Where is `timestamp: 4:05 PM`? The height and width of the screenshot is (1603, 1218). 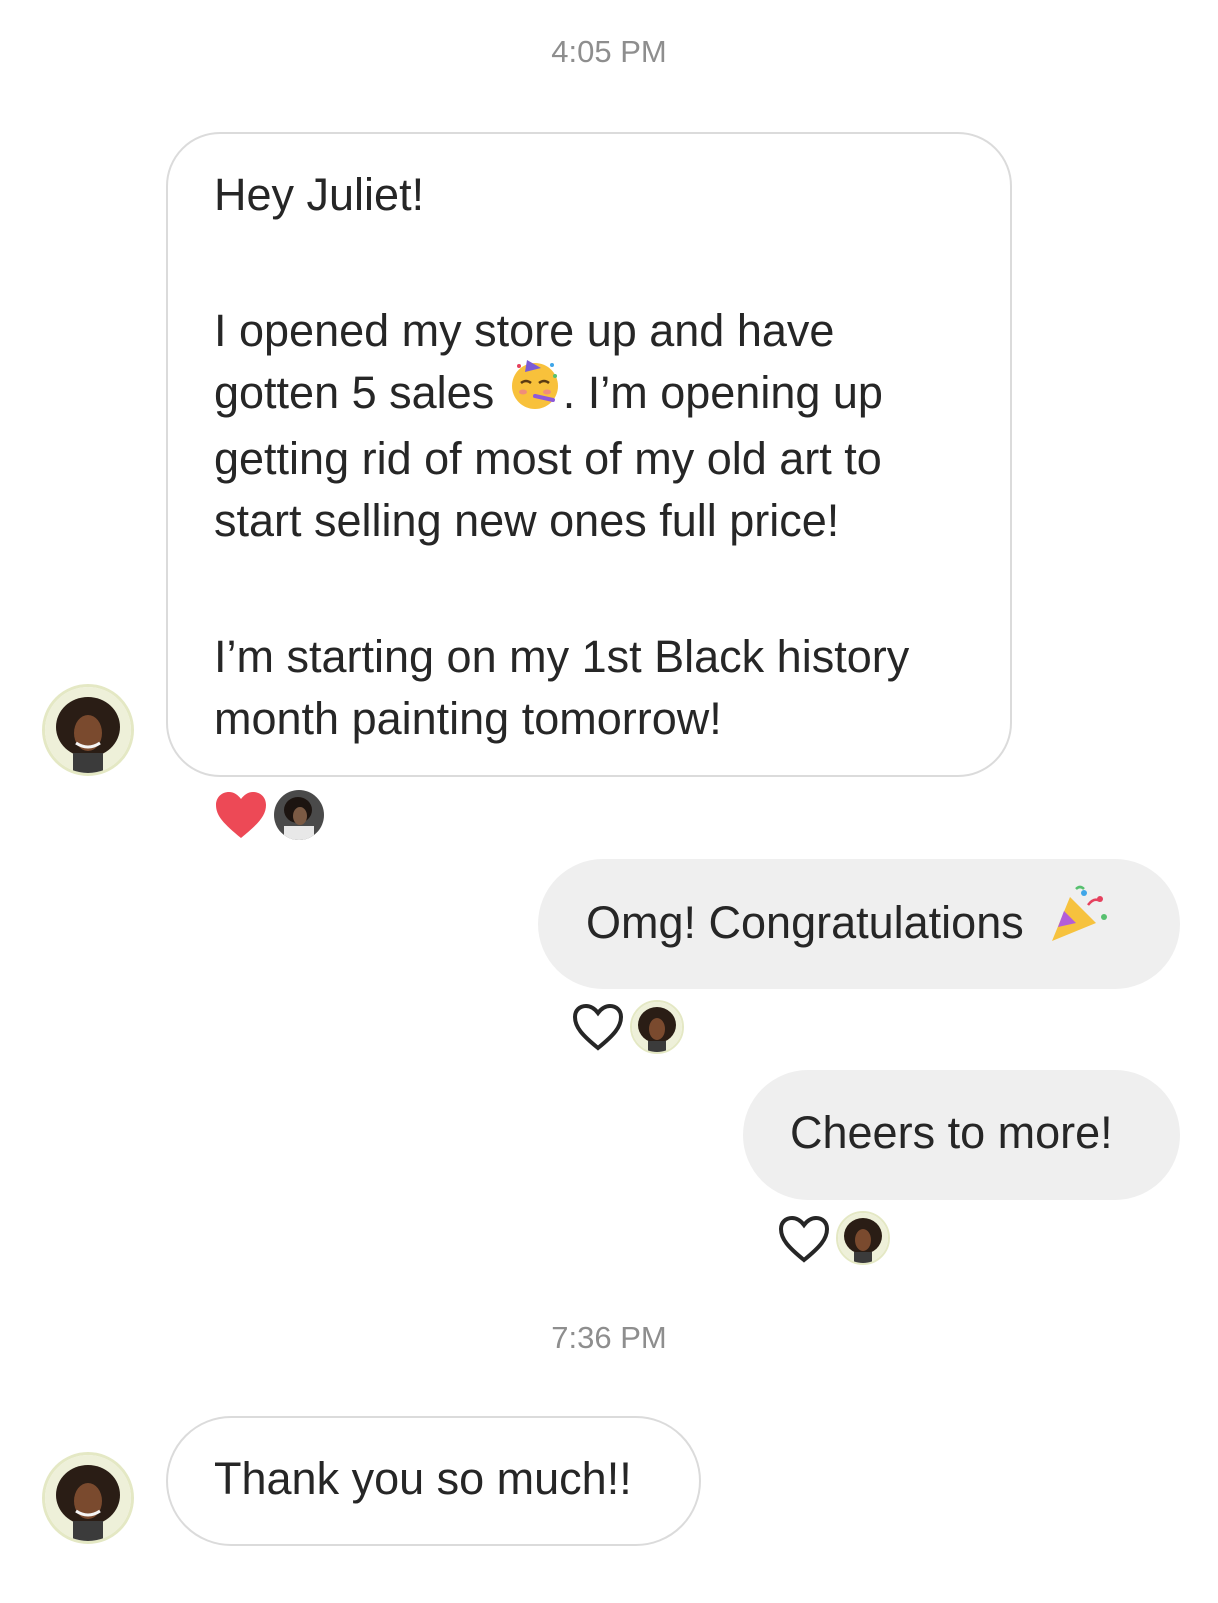
timestamp: 4:05 PM is located at coordinates (609, 51).